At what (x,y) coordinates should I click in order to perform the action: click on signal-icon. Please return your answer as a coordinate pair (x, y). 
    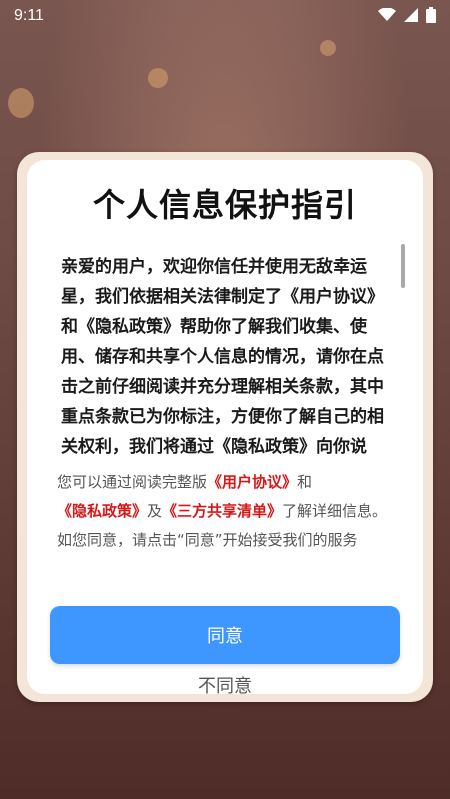
    Looking at the image, I should click on (411, 15).